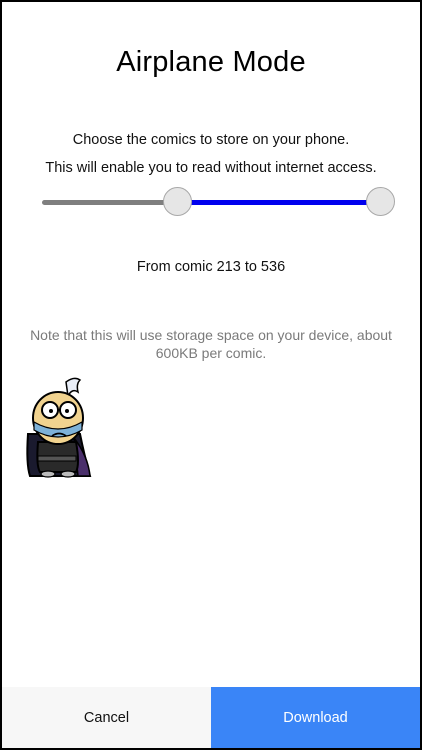  What do you see at coordinates (380, 201) in the screenshot?
I see `slider-thumb-end` at bounding box center [380, 201].